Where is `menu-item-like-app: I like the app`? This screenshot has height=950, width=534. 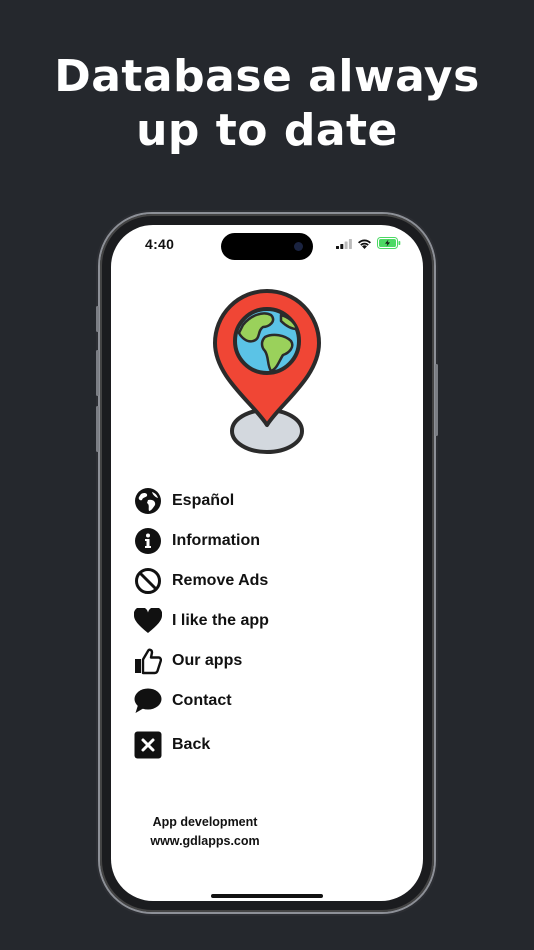 menu-item-like-app: I like the app is located at coordinates (201, 621).